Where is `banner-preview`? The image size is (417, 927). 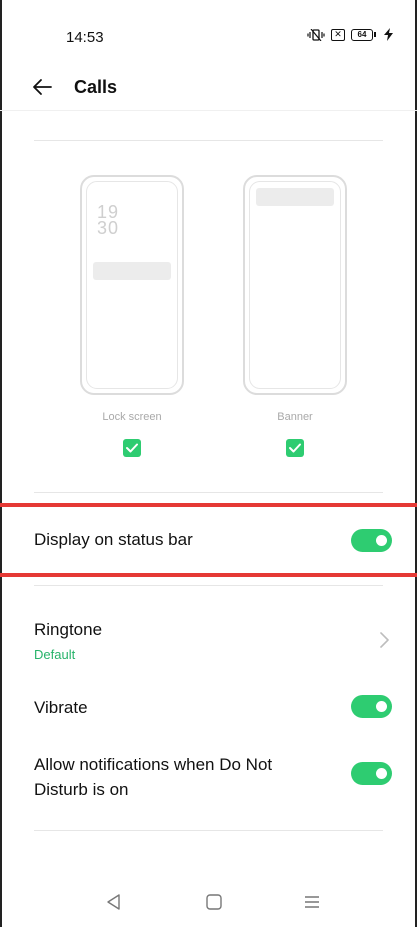
banner-preview is located at coordinates (295, 285).